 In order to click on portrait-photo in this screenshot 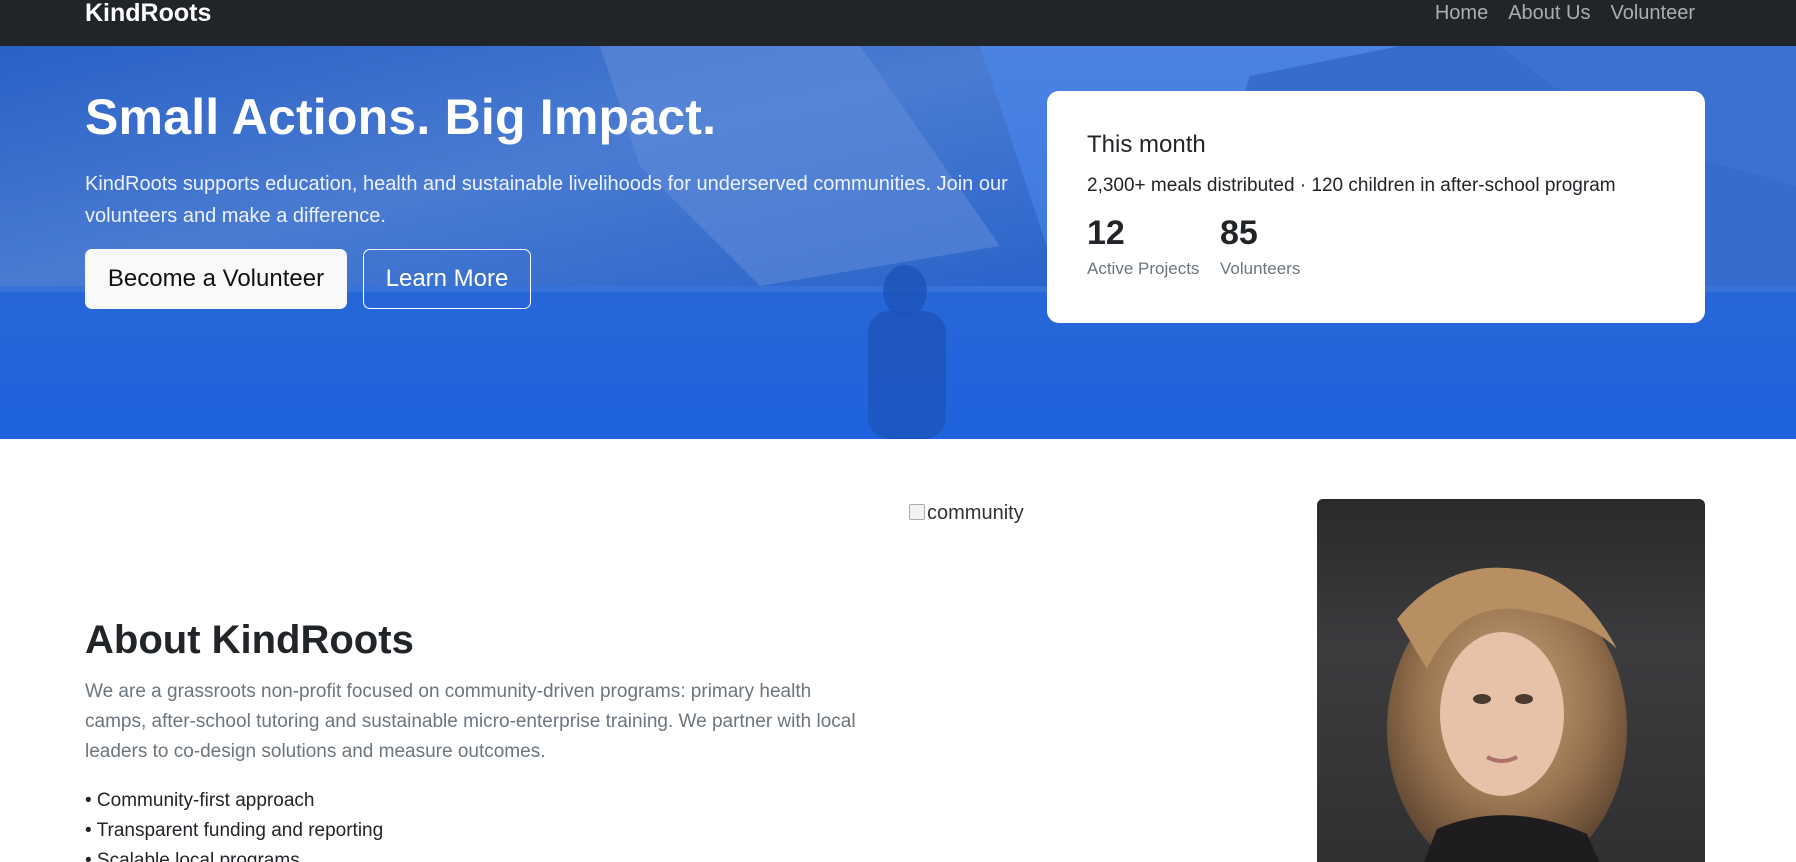, I will do `click(1511, 680)`.